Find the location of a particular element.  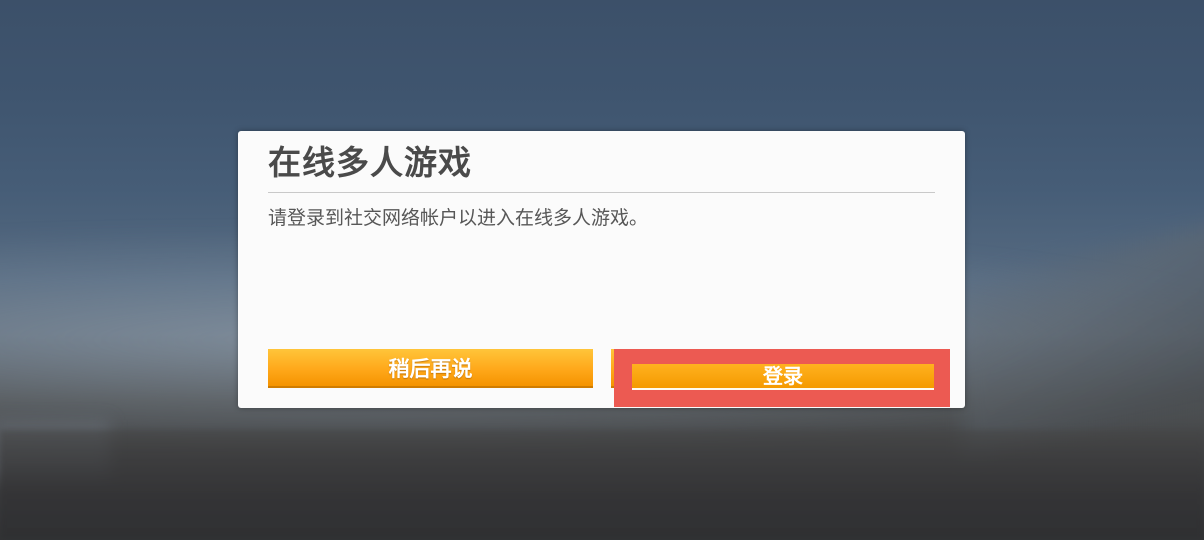

later-button: 稍后再说 is located at coordinates (430, 368).